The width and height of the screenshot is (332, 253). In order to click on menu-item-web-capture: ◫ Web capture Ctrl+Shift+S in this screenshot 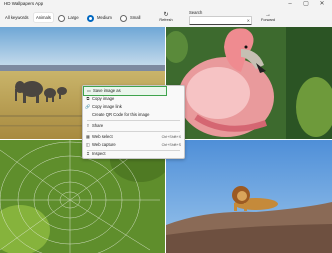, I will do `click(133, 145)`.